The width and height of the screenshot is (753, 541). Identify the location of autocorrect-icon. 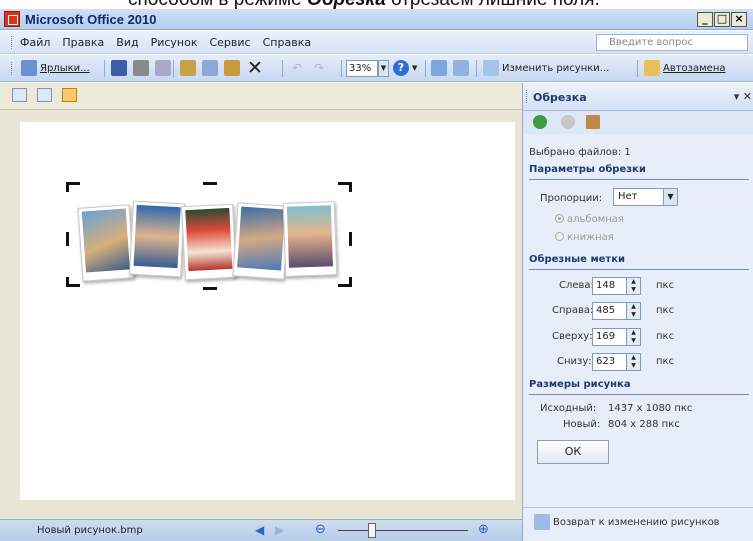
(652, 68).